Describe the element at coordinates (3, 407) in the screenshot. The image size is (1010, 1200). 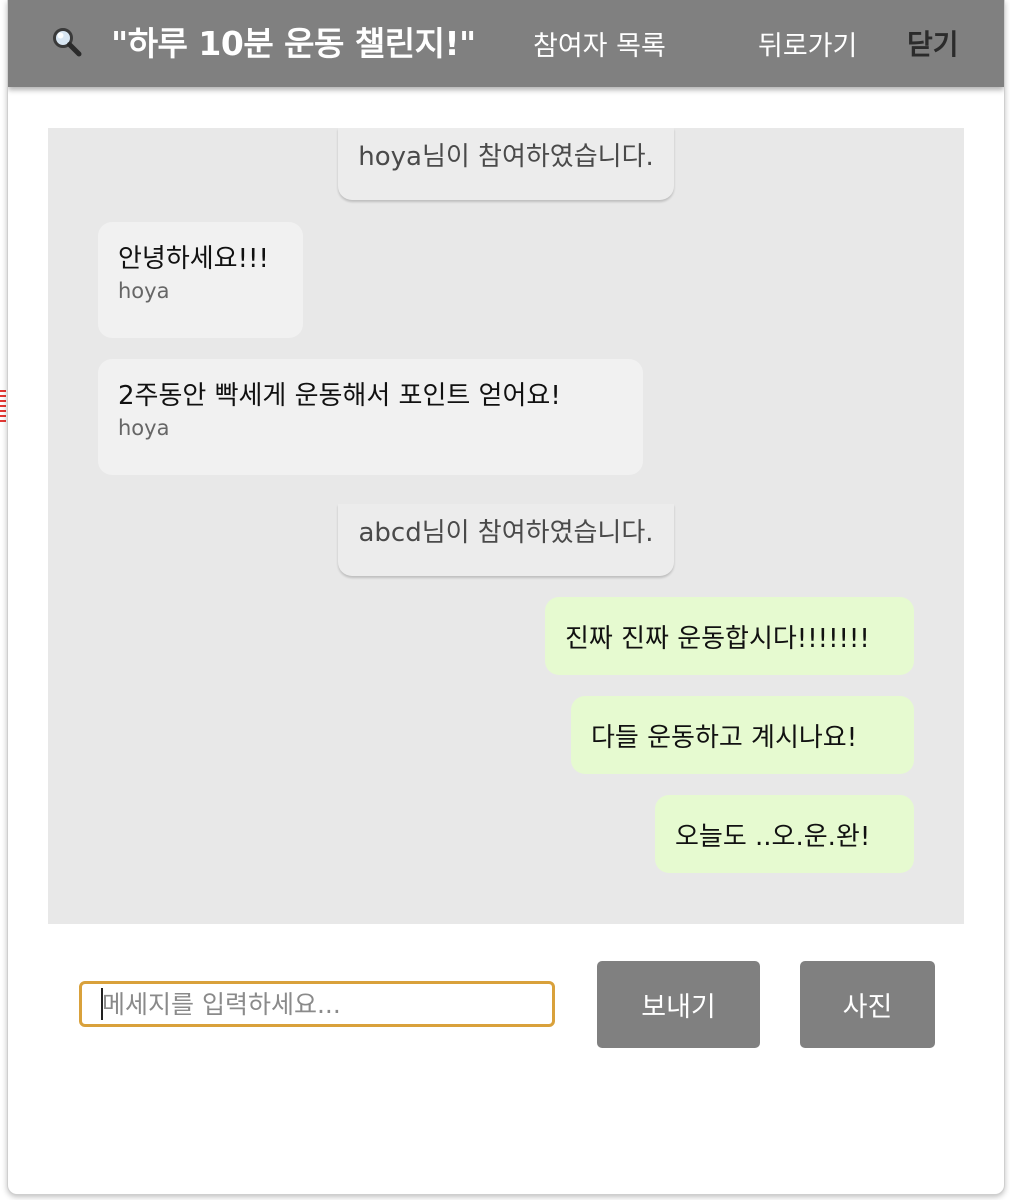
I see `page-edge-marker` at that location.